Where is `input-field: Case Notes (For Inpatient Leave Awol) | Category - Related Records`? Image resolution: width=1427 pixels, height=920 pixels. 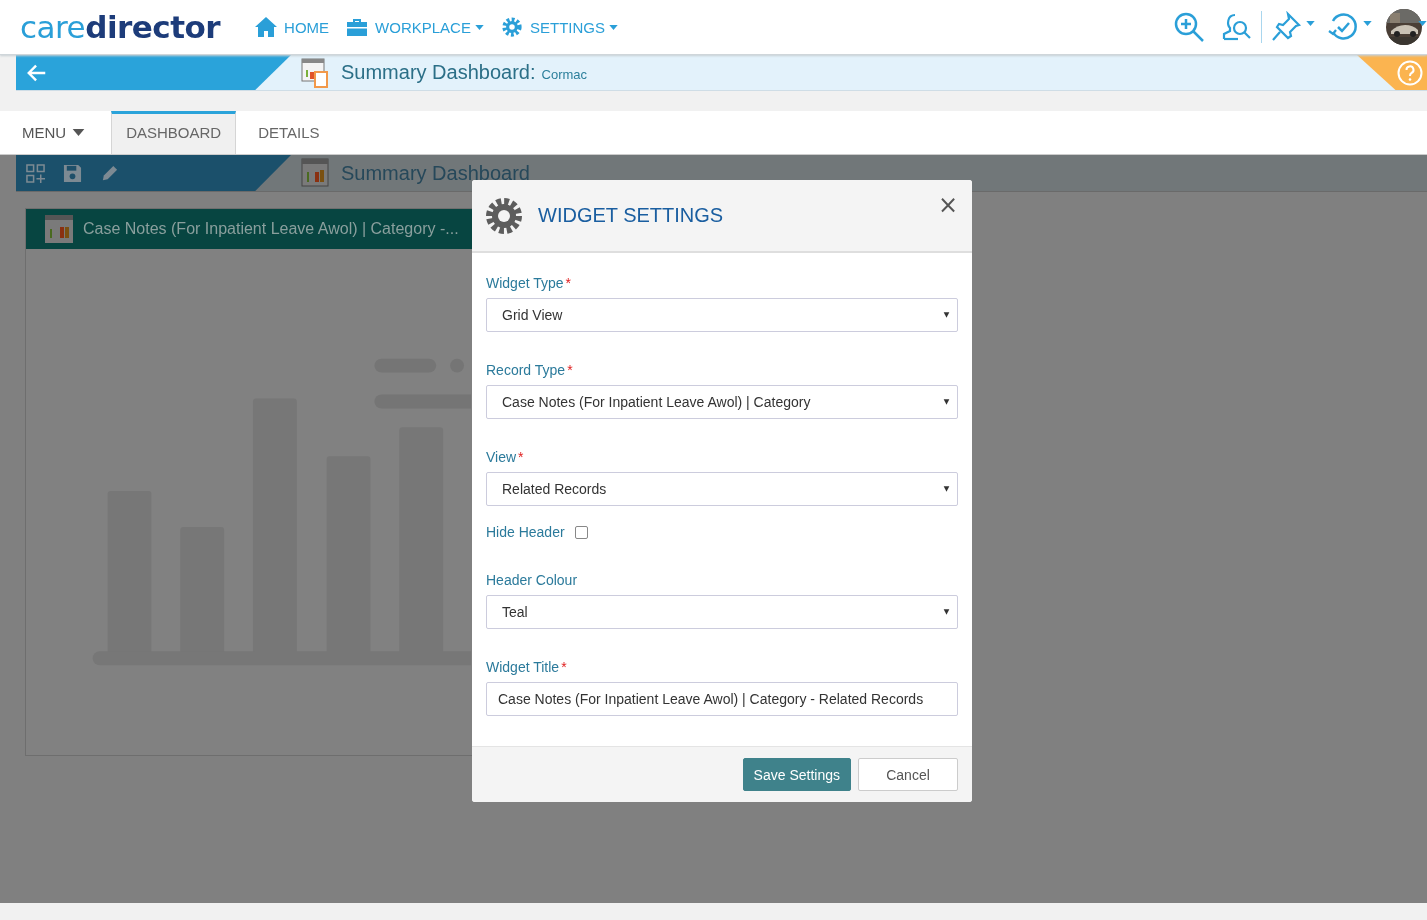
input-field: Case Notes (For Inpatient Leave Awol) | Category - Related Records is located at coordinates (722, 699).